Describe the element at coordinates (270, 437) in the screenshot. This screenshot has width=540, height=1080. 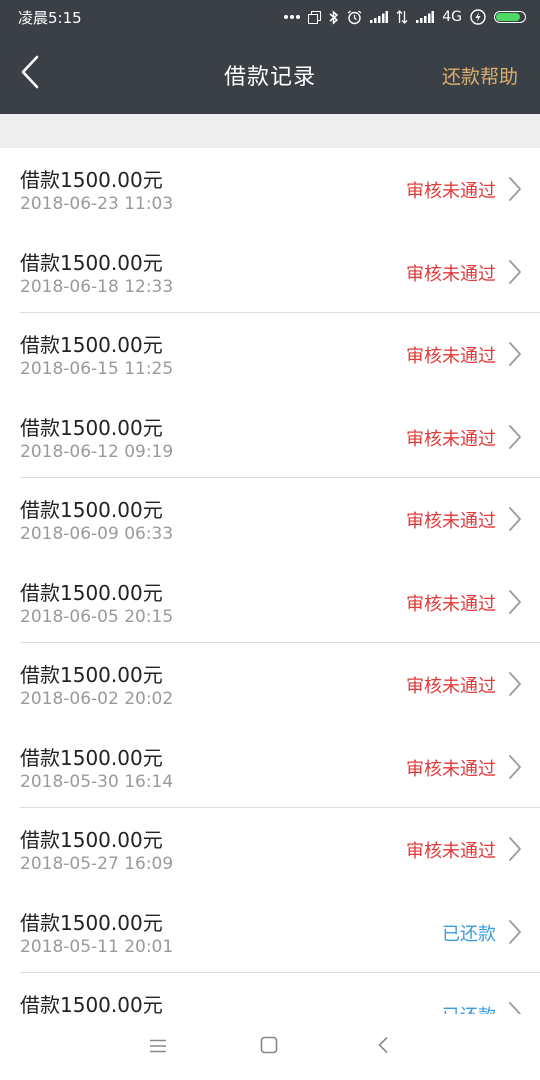
I see `loan-record-row: 借款1500.00元 2018-06-12 09:19 审核未通过` at that location.